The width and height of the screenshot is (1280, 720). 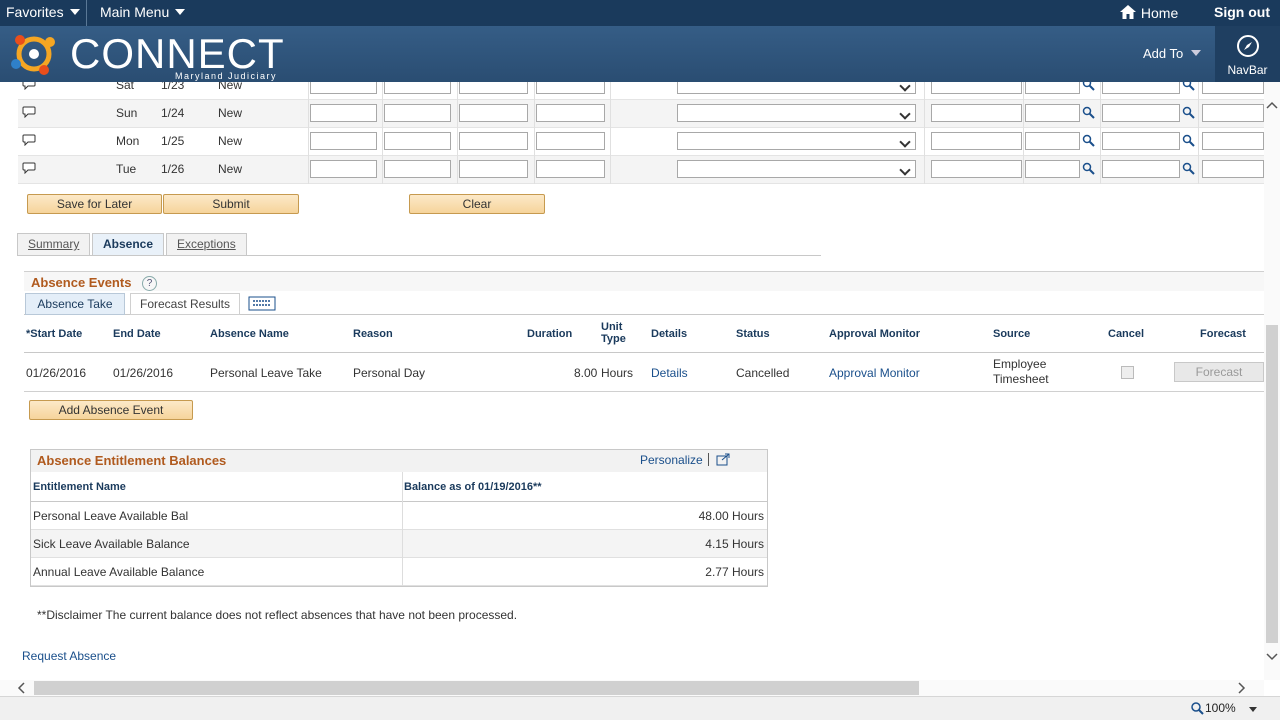 I want to click on chevron-left-icon, so click(x=21, y=688).